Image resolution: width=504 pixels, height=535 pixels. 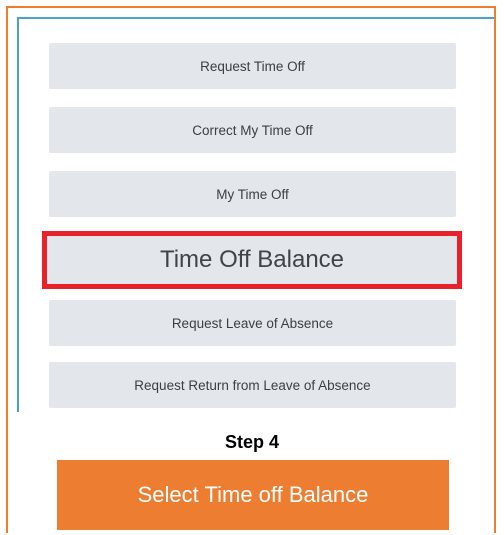 I want to click on time-off-balance-button: Time Off Balance, so click(x=252, y=260).